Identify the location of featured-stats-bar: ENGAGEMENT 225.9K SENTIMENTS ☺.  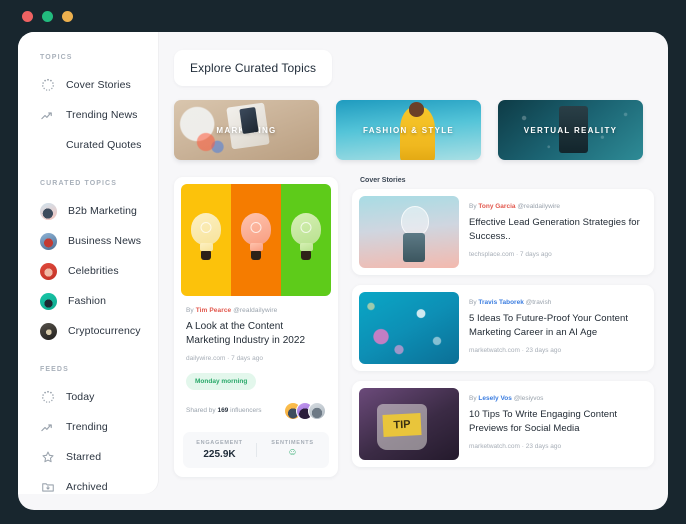
(256, 449).